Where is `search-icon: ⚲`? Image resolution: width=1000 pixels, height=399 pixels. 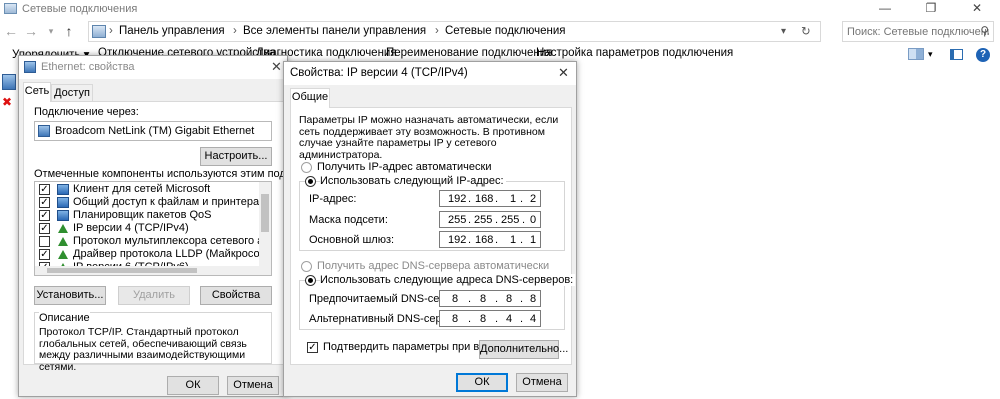 search-icon: ⚲ is located at coordinates (984, 31).